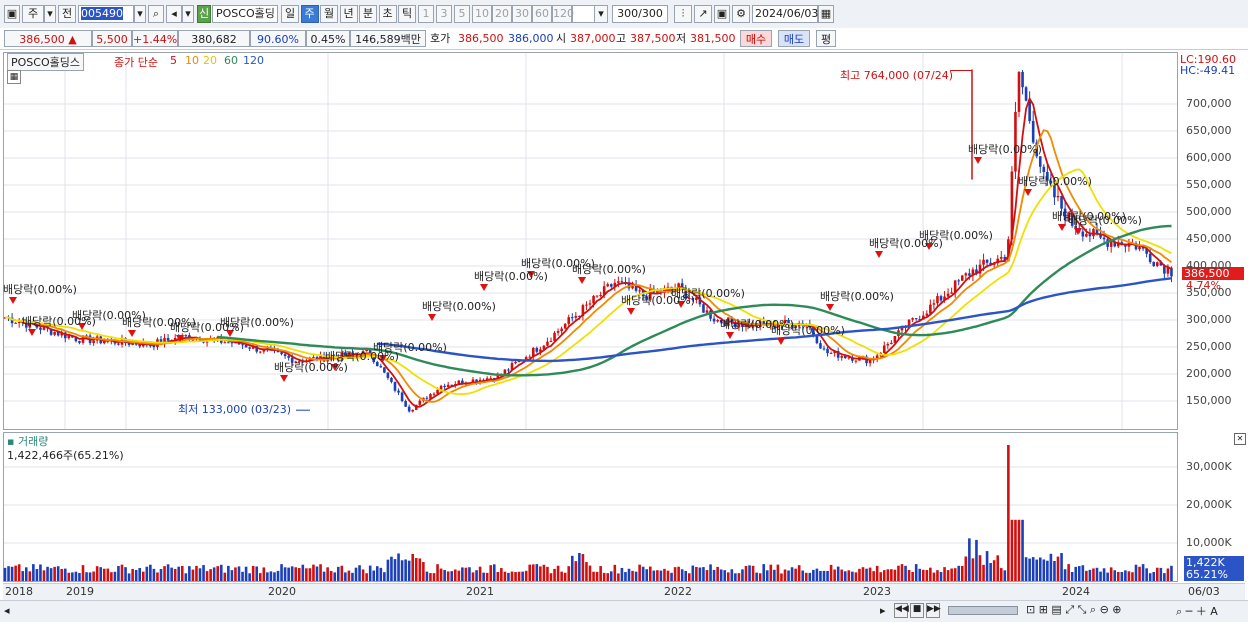 The height and width of the screenshot is (622, 1248). What do you see at coordinates (1209, 319) in the screenshot?
I see `y-tick-label: 300,000` at bounding box center [1209, 319].